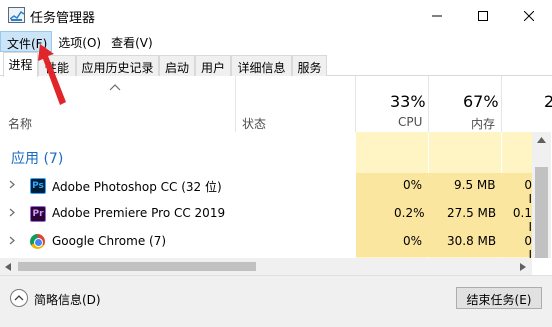  Describe the element at coordinates (20, 64) in the screenshot. I see `tab-processes: 进程` at that location.